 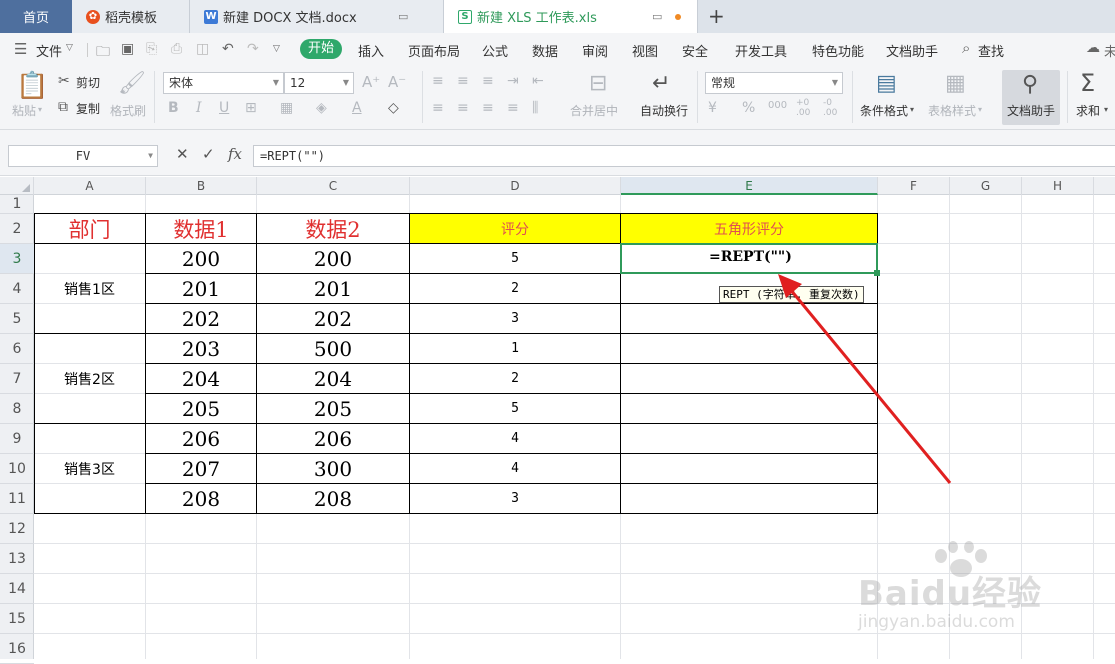 I want to click on arrow-head, so click(x=790, y=286).